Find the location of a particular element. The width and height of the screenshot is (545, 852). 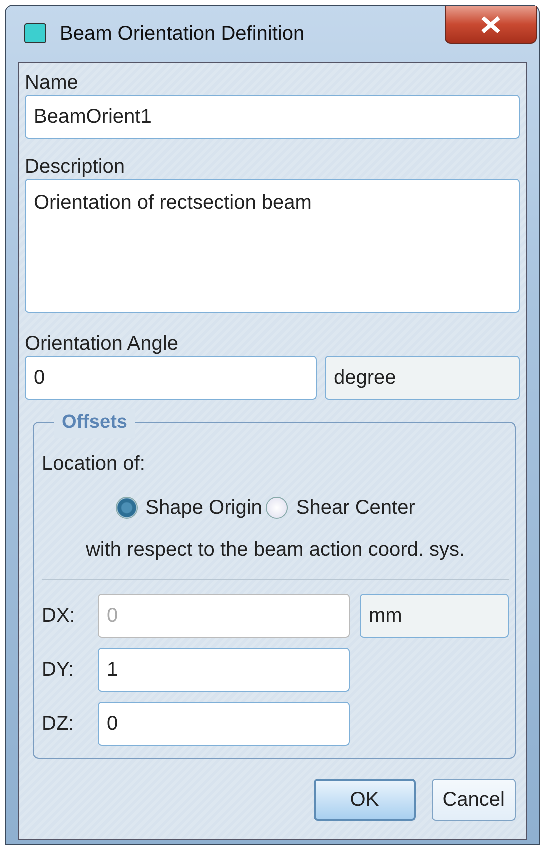

close-button is located at coordinates (491, 25).